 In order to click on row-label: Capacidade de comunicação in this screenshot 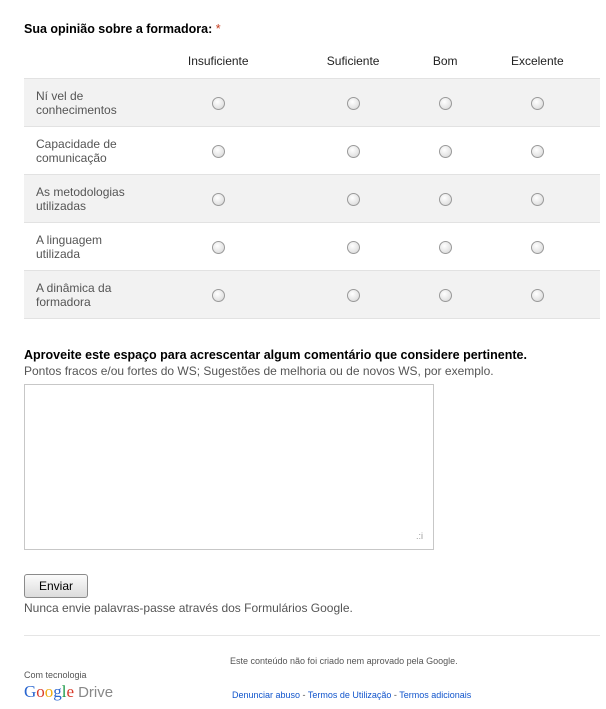, I will do `click(85, 150)`.